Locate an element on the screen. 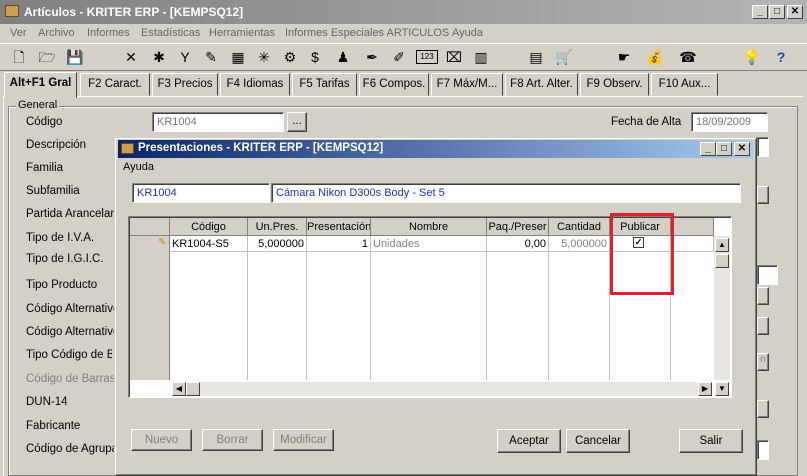  window-title: Artículos - KRITER ERP - [KEMPSQ12] is located at coordinates (134, 12).